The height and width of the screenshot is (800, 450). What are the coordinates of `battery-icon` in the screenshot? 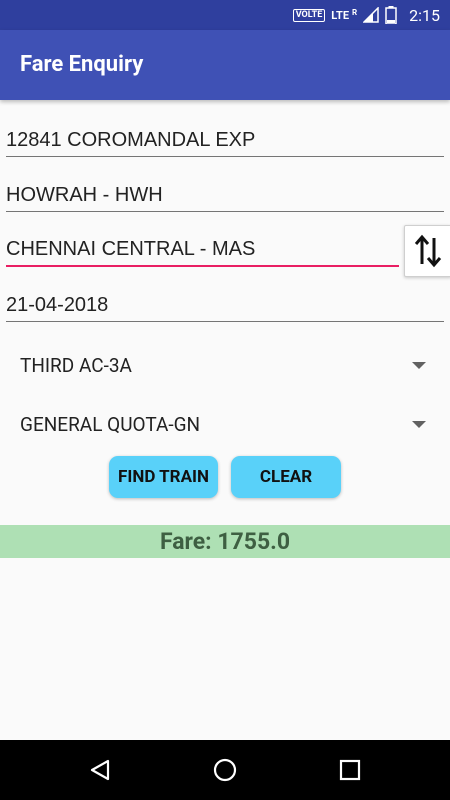 It's located at (391, 15).